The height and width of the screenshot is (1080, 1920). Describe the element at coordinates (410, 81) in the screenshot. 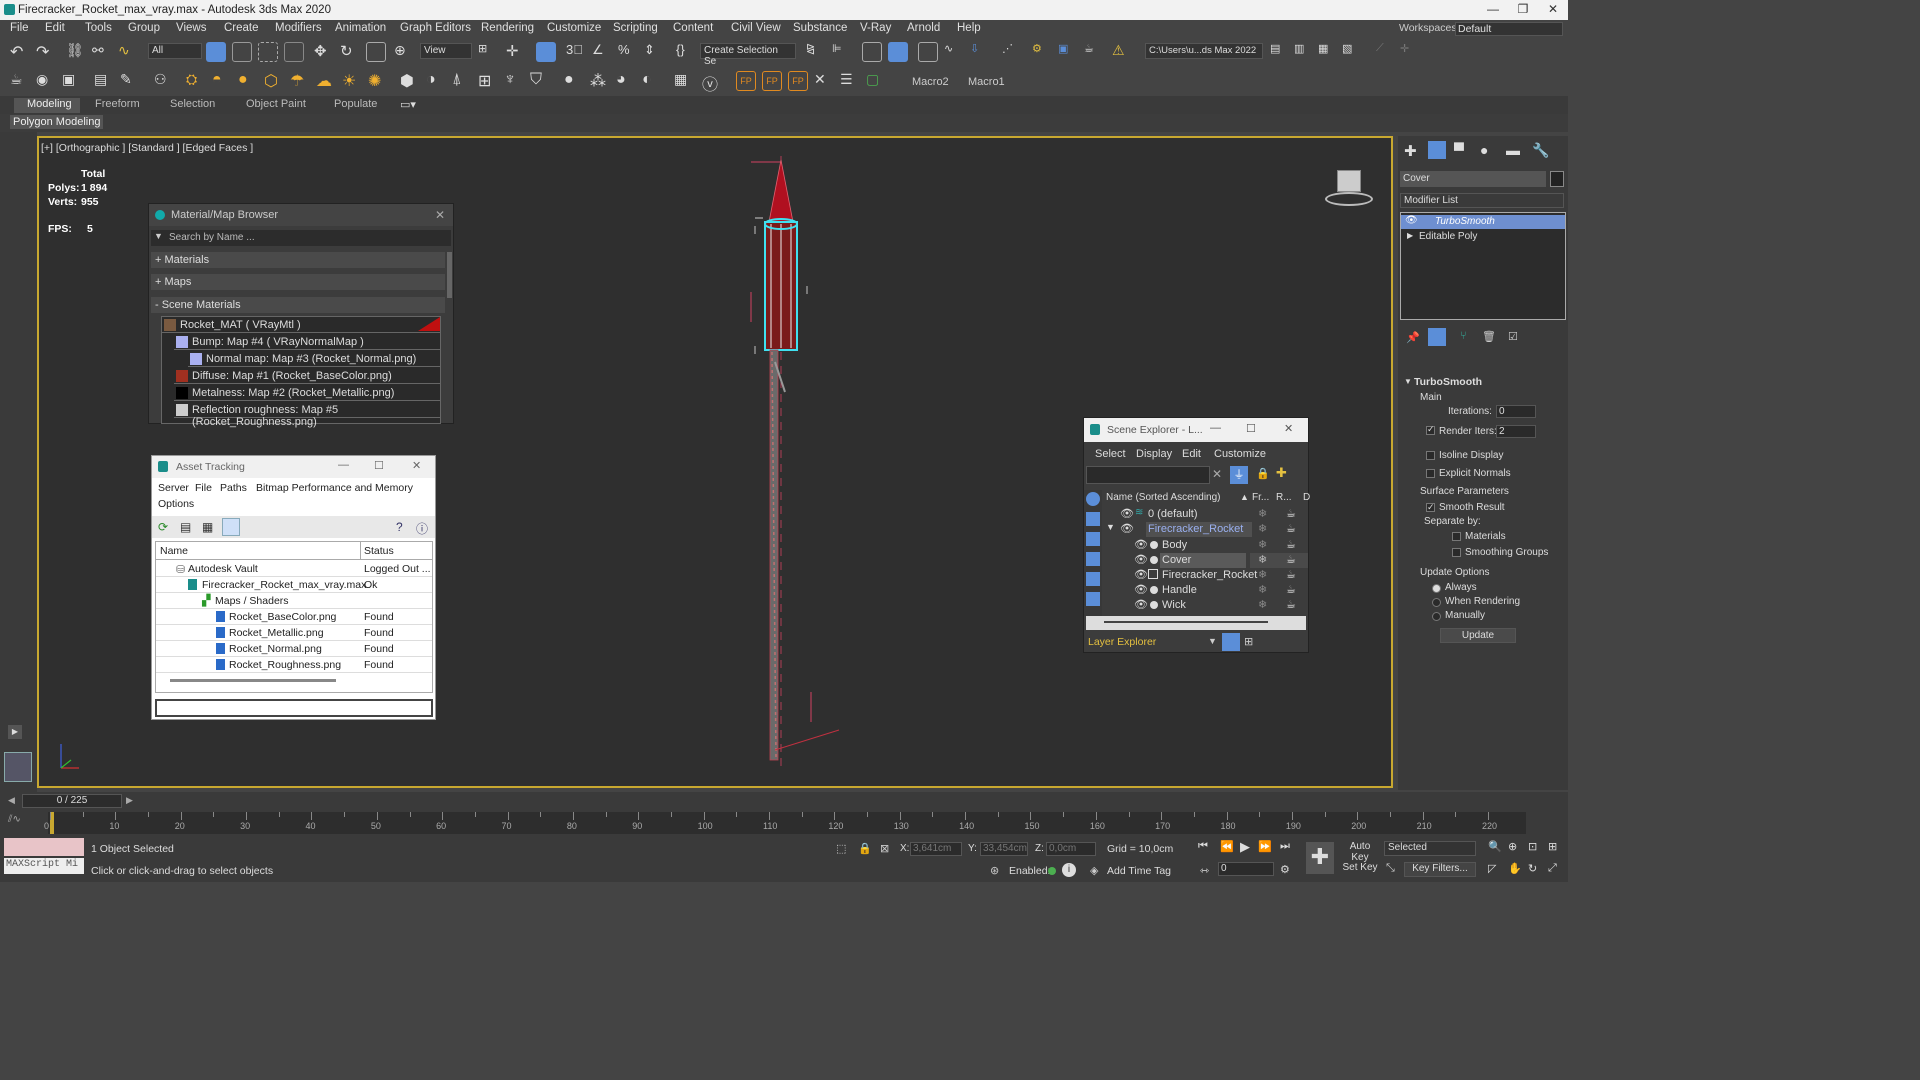

I see `vray-proxy-icon: ⬢` at that location.